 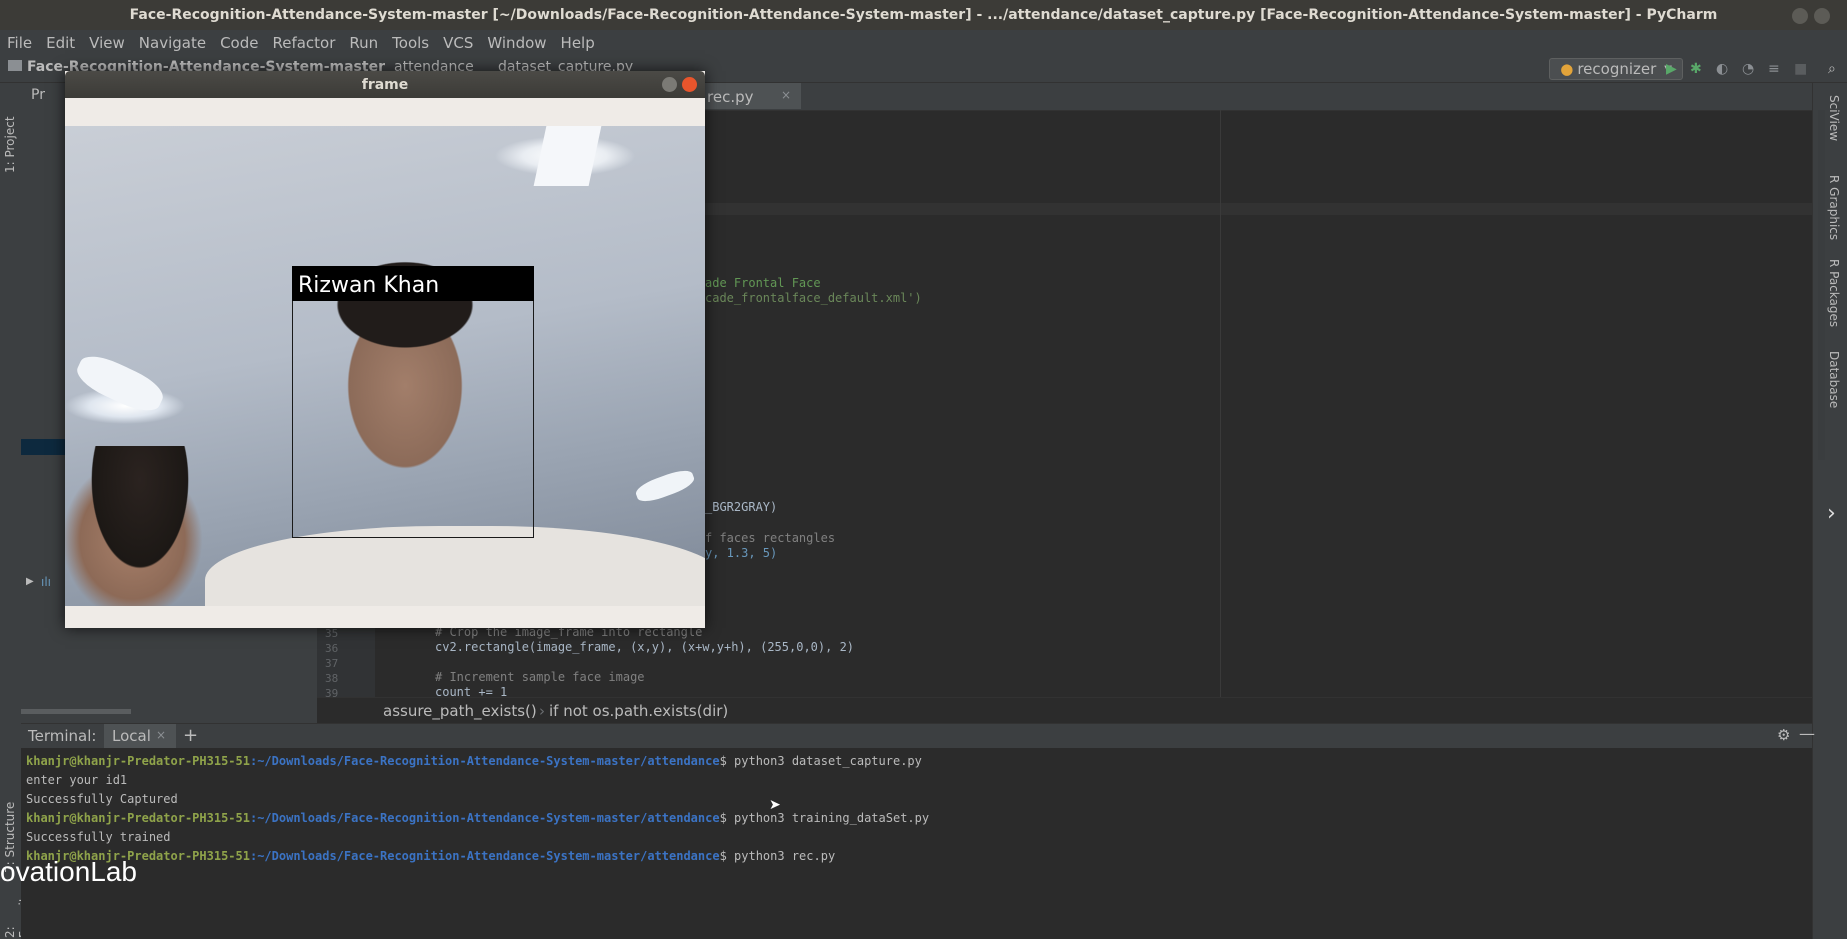 I want to click on left-tool-stripe: 1: Project 7: Structure 2: Favorites, so click(x=15, y=511).